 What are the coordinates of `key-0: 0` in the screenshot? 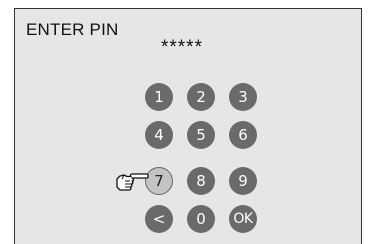 It's located at (201, 219).